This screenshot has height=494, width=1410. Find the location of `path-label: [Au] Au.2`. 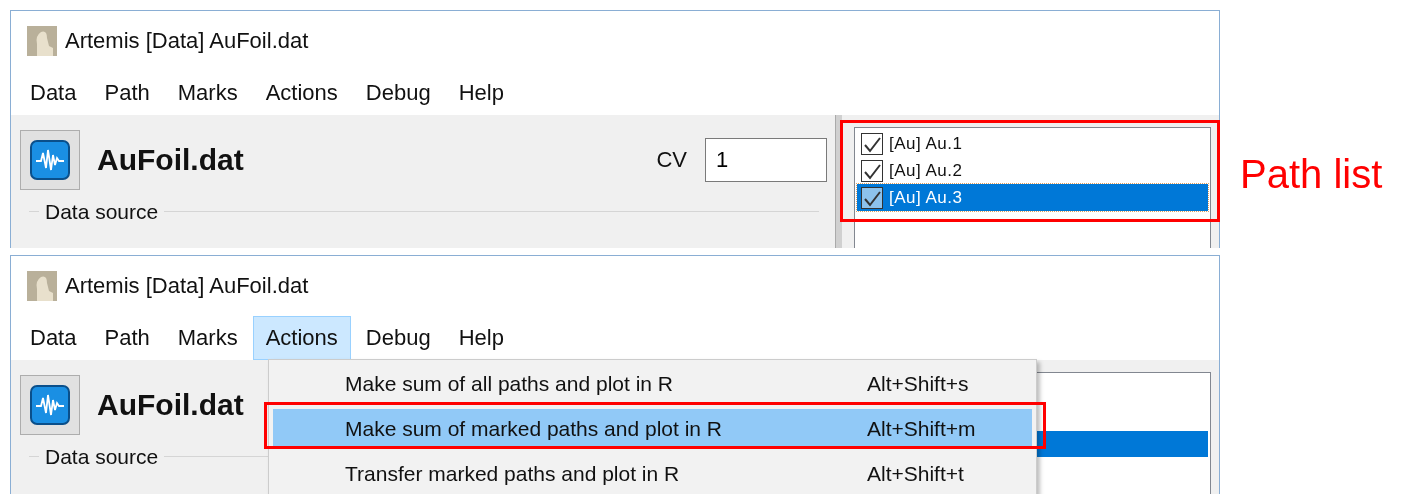

path-label: [Au] Au.2 is located at coordinates (926, 170).